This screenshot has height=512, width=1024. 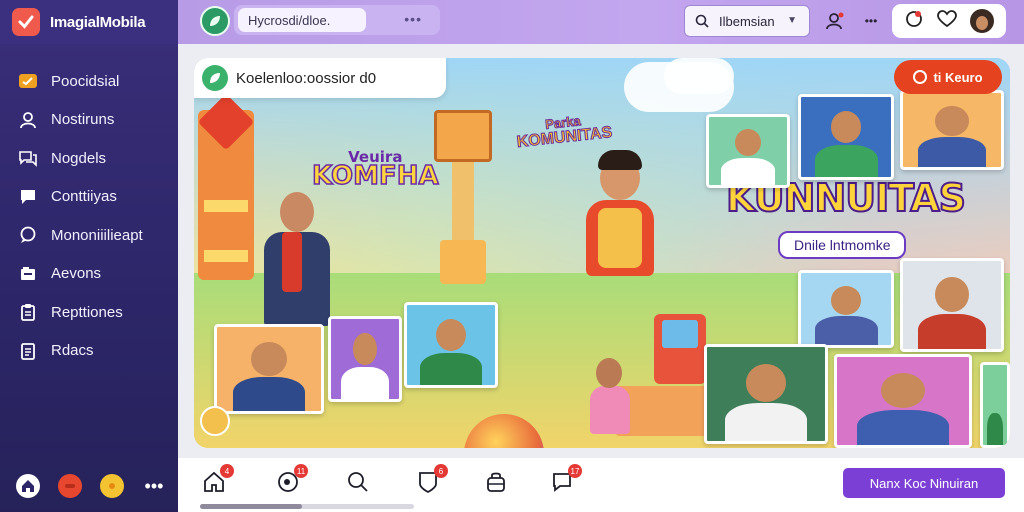 I want to click on sidebar-item-label: Rdacs, so click(x=72, y=351).